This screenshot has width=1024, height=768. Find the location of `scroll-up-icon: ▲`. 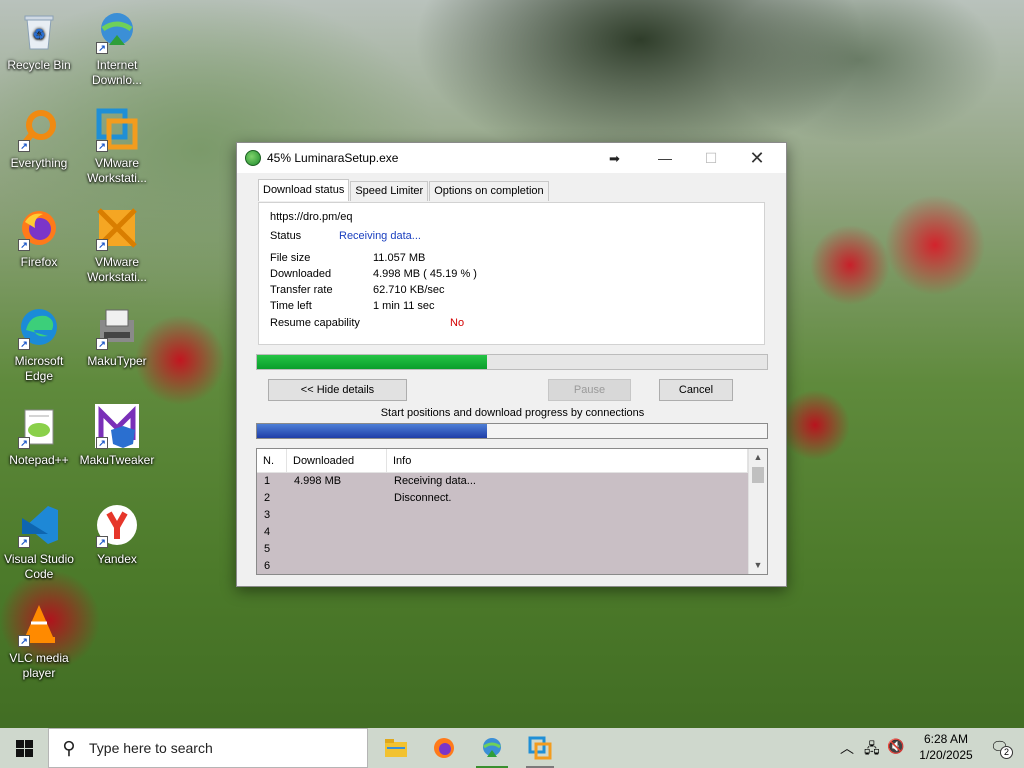

scroll-up-icon: ▲ is located at coordinates (758, 457).